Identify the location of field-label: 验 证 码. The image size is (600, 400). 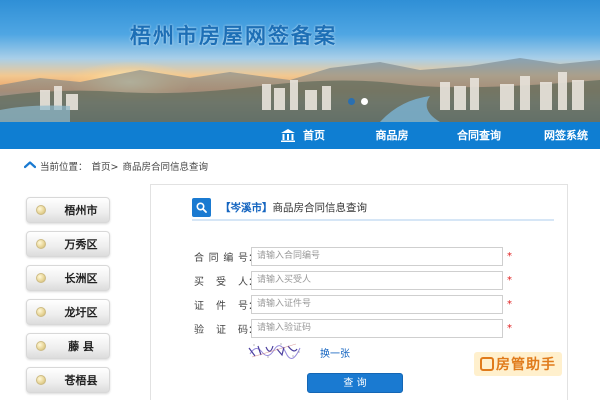
(221, 330).